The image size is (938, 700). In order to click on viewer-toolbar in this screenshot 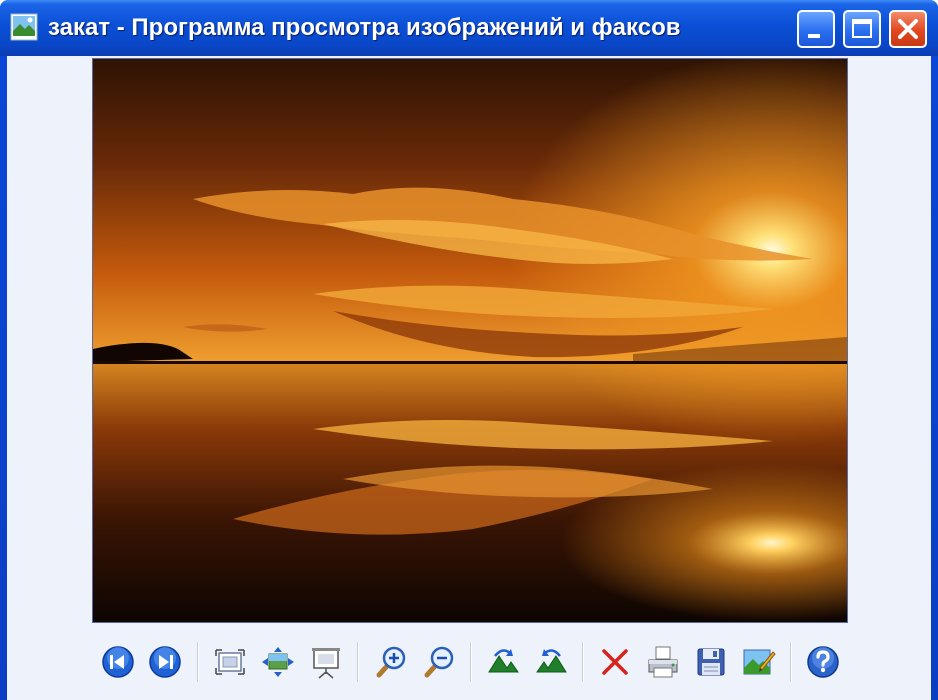, I will do `click(469, 663)`.